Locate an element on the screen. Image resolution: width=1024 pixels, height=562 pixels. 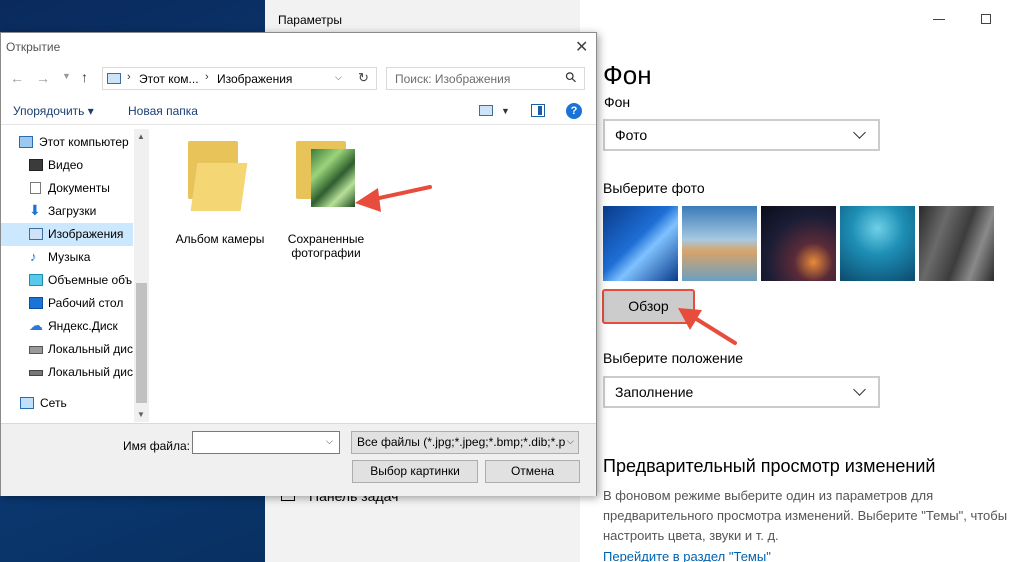
back-arrow-icon: ← is located at coordinates (17, 78).